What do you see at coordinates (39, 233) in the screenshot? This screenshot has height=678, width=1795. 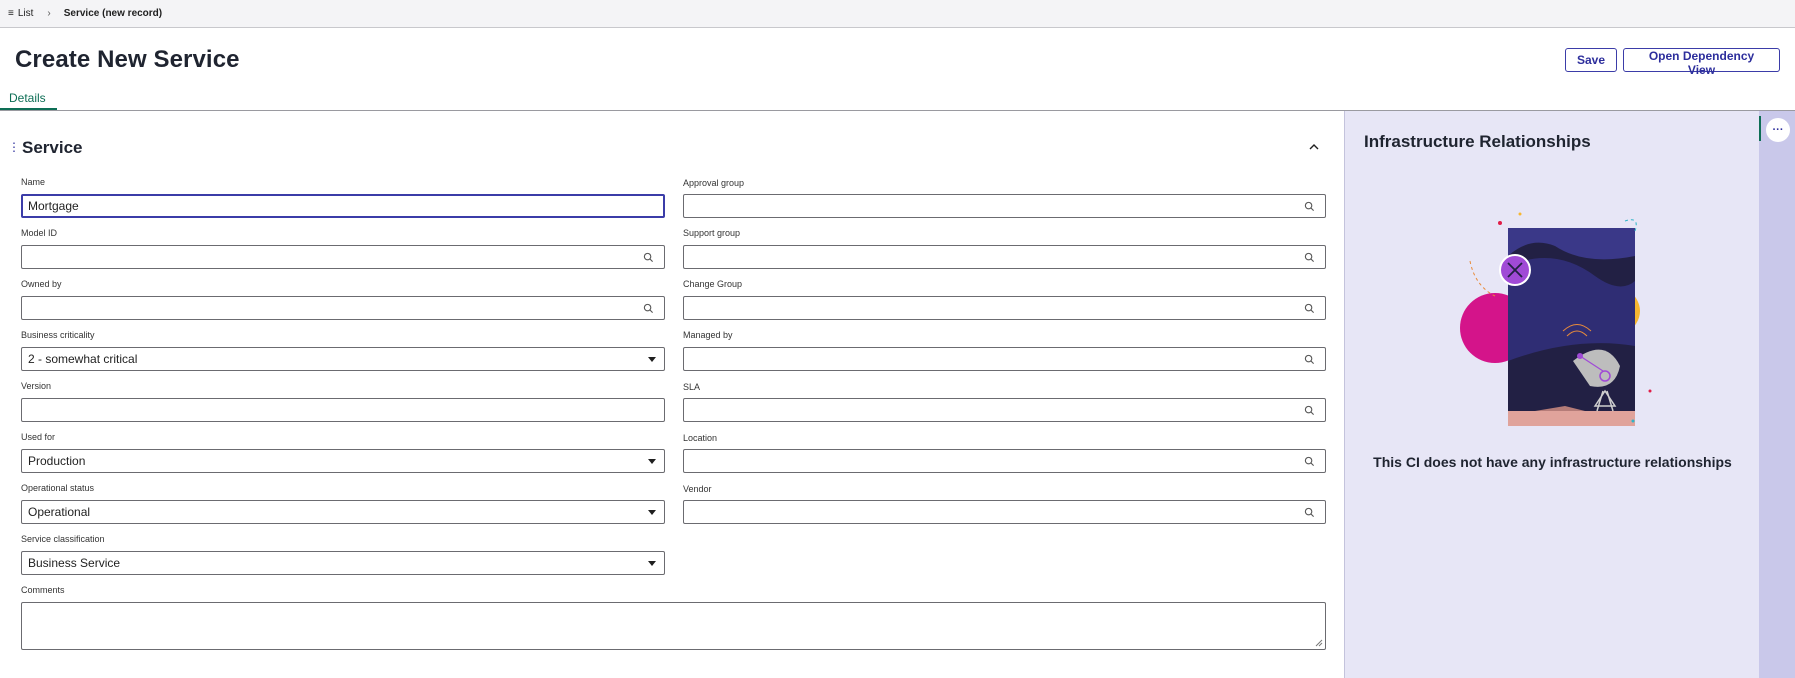 I see `model-id-label: Model ID` at bounding box center [39, 233].